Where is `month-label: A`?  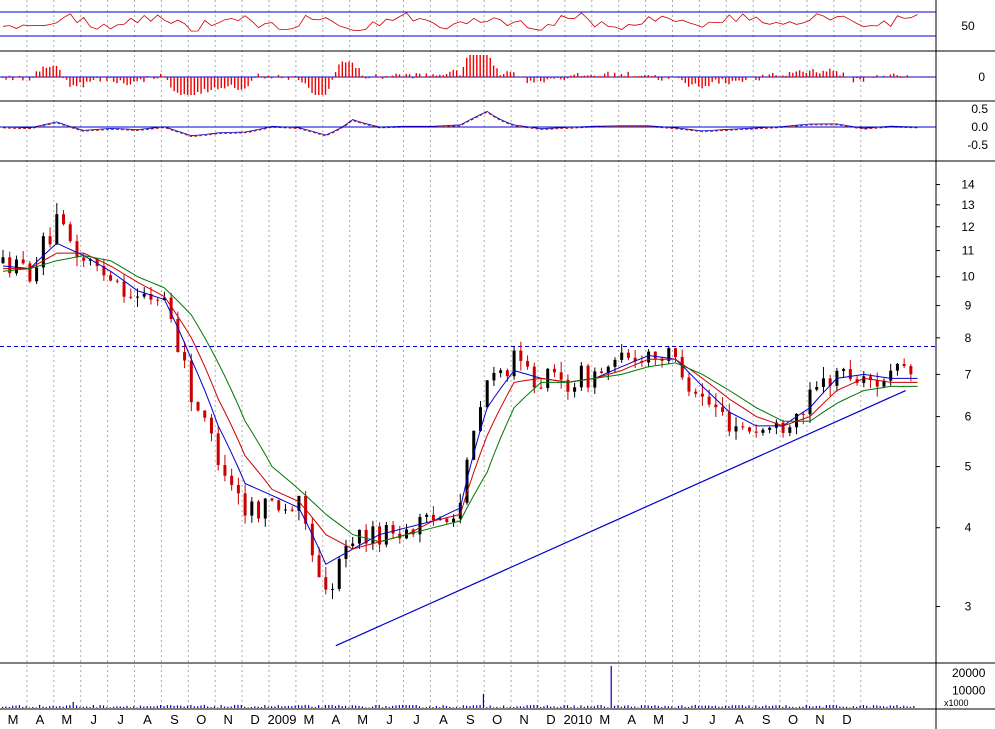 month-label: A is located at coordinates (443, 719).